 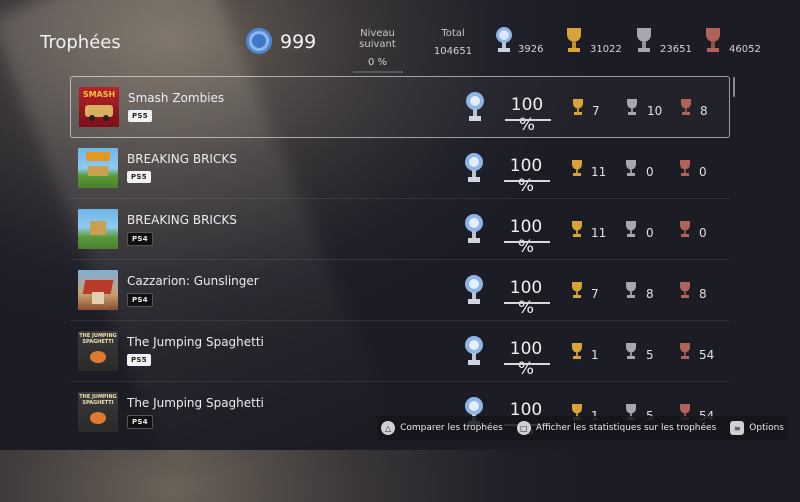 What do you see at coordinates (707, 355) in the screenshot?
I see `bronze-count: 54` at bounding box center [707, 355].